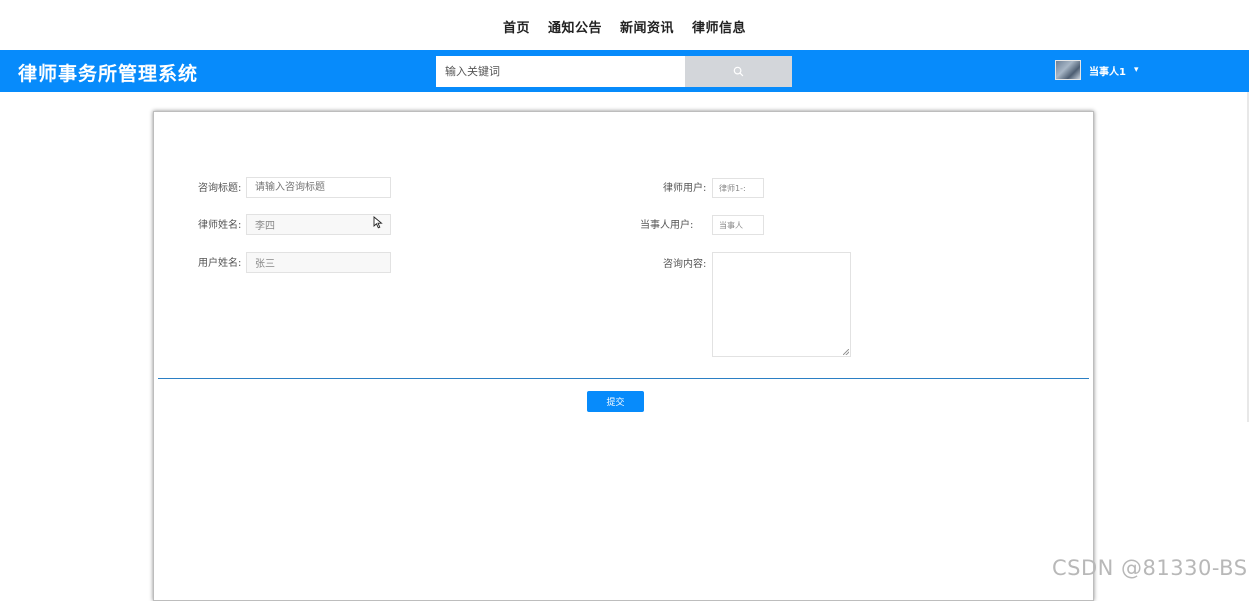 The height and width of the screenshot is (601, 1249). What do you see at coordinates (560, 71) in the screenshot?
I see `search-input` at bounding box center [560, 71].